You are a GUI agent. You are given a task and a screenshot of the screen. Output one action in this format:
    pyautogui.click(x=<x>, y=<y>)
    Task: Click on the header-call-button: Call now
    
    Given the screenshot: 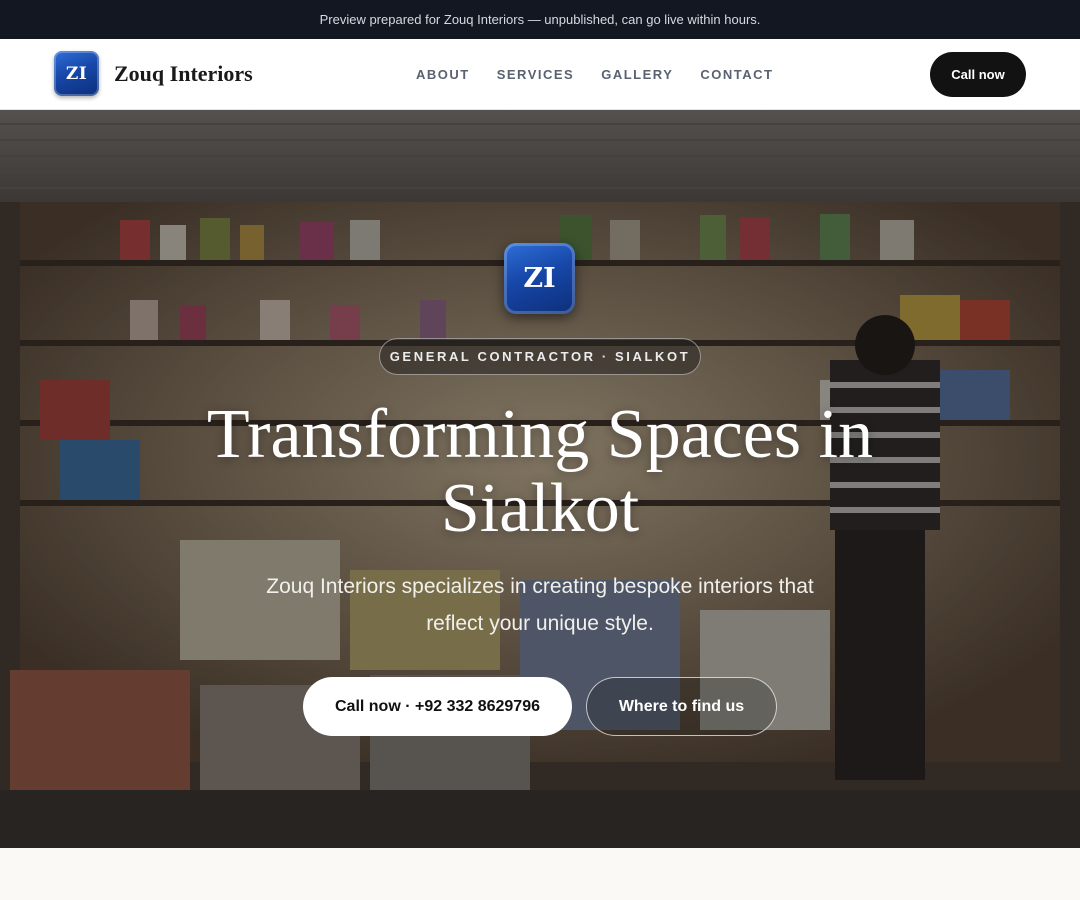 What is the action you would take?
    pyautogui.click(x=978, y=74)
    